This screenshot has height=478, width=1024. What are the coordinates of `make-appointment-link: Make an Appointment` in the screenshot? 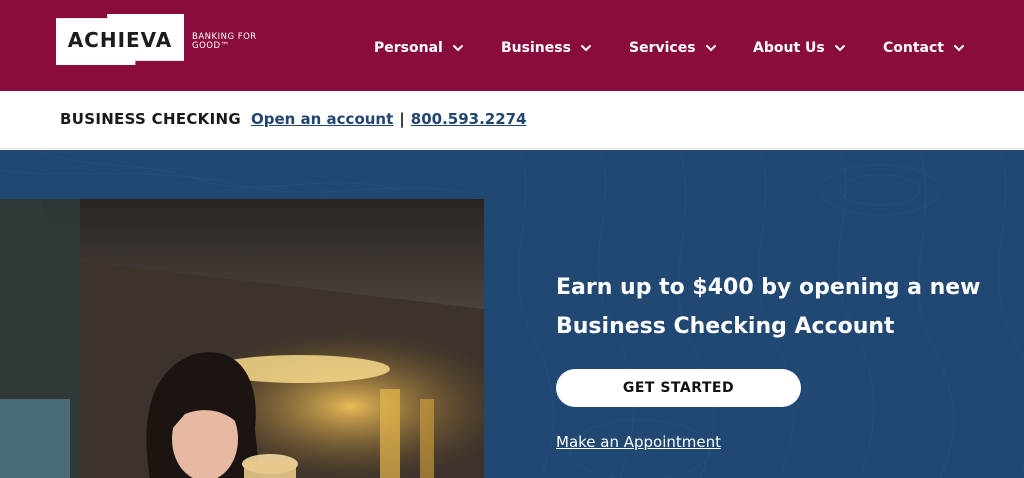 It's located at (638, 442).